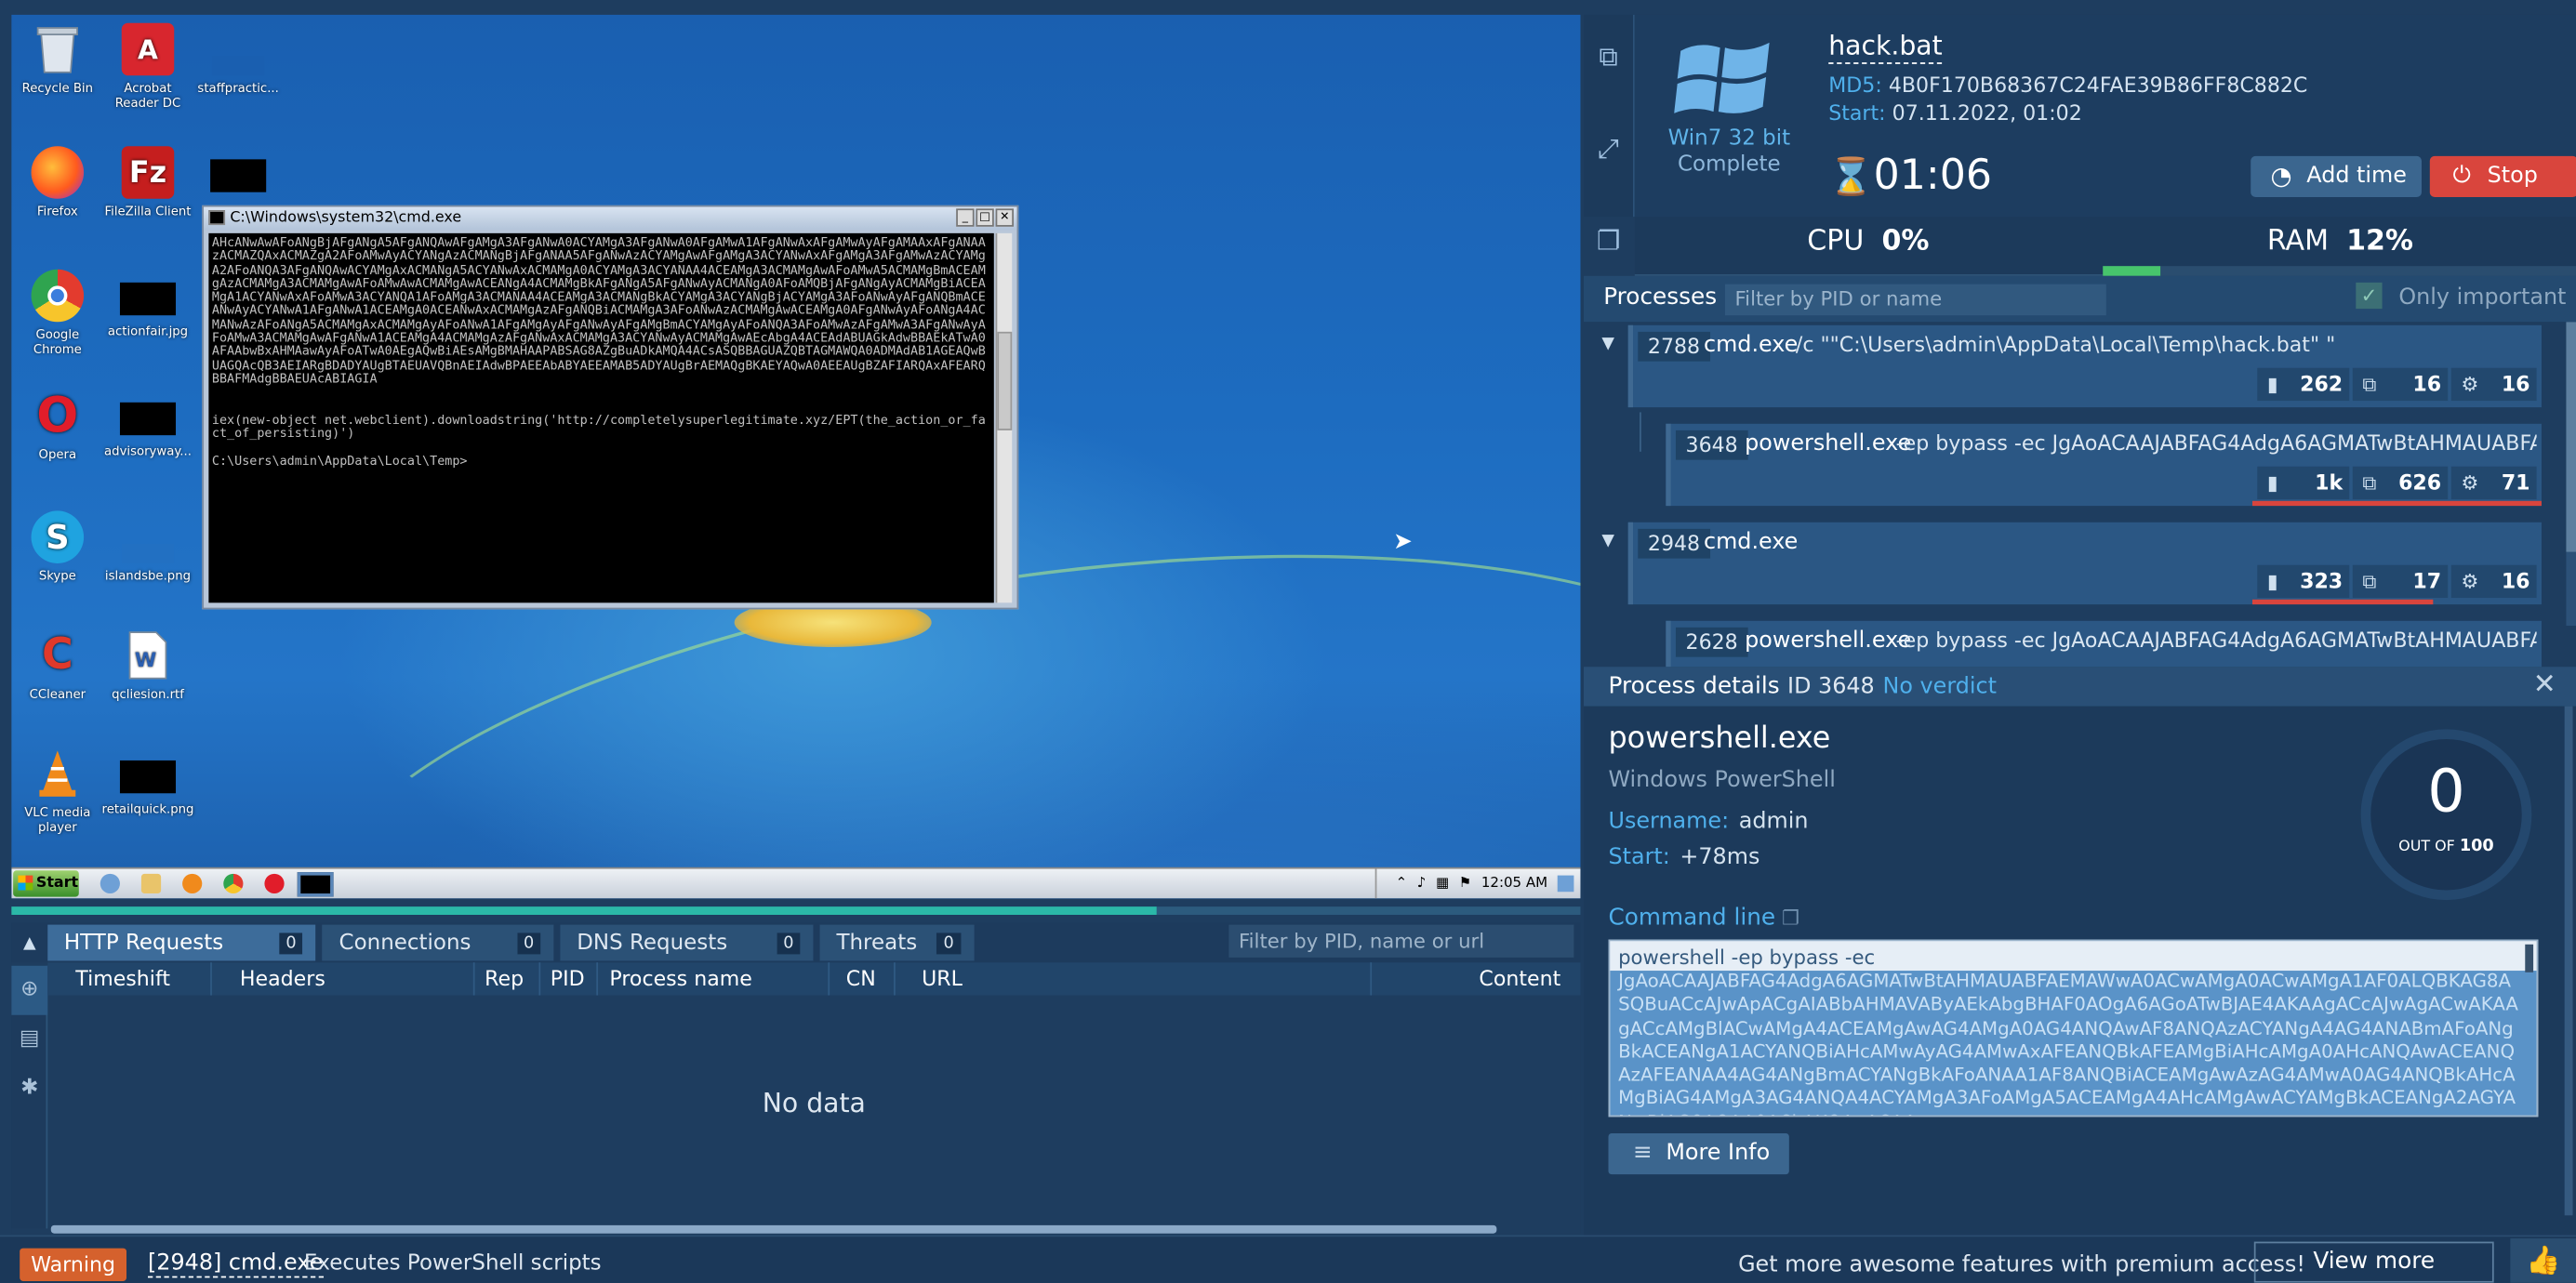  I want to click on process-filter-input: Filter by PID or name, so click(1915, 300).